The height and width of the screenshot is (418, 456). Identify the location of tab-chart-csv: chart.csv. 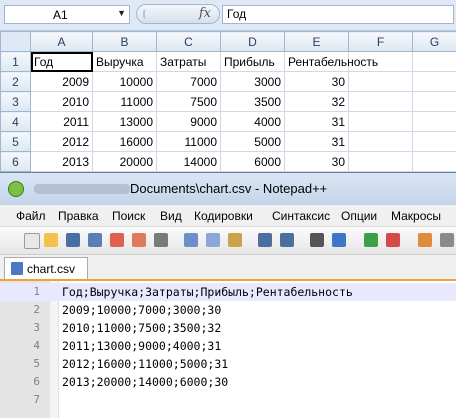
(46, 268).